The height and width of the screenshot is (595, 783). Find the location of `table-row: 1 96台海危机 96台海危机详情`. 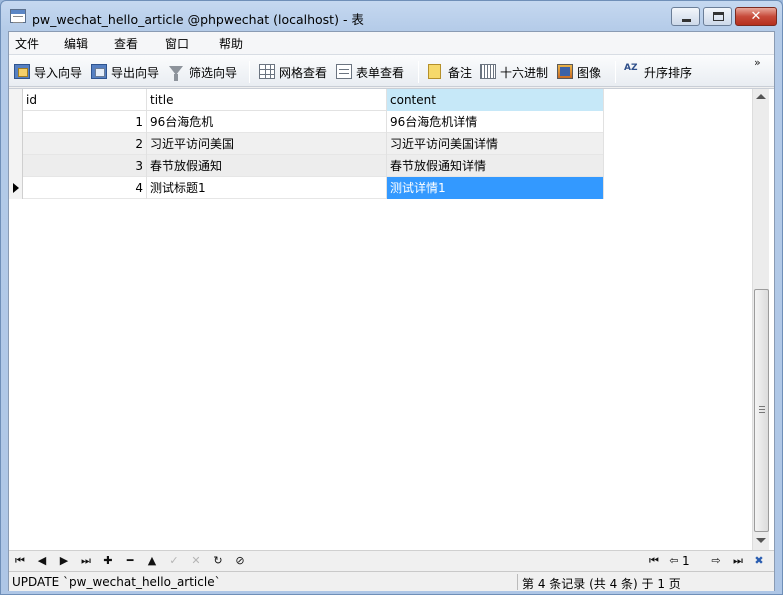

table-row: 1 96台海危机 96台海危机详情 is located at coordinates (306, 122).